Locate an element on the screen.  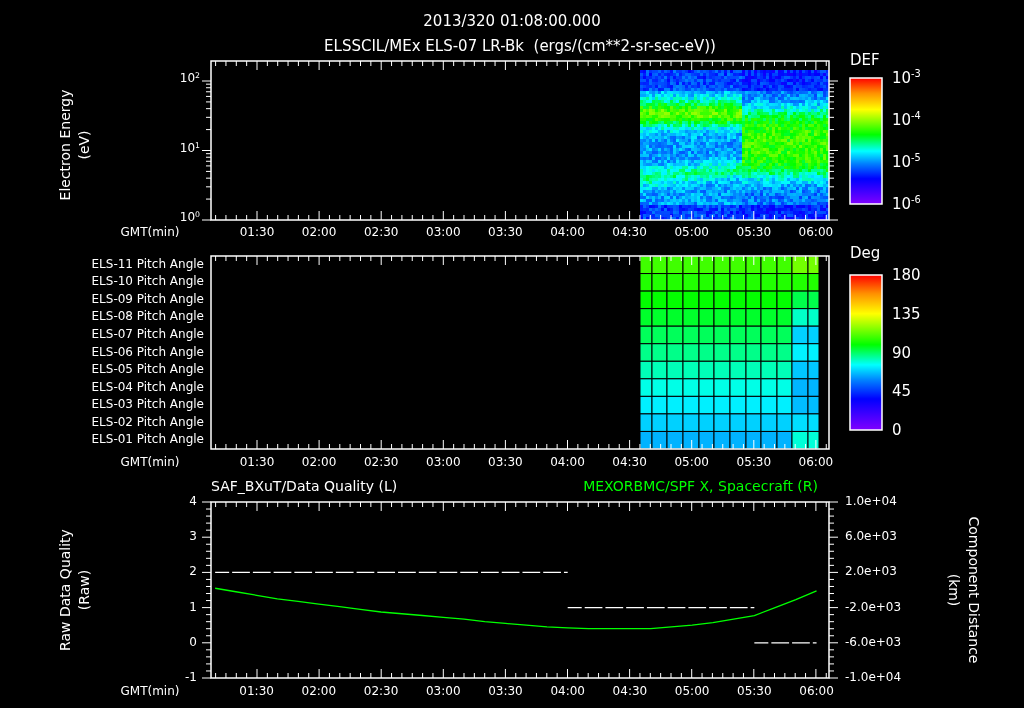
tick-label: -6.0e+03 is located at coordinates (873, 643).